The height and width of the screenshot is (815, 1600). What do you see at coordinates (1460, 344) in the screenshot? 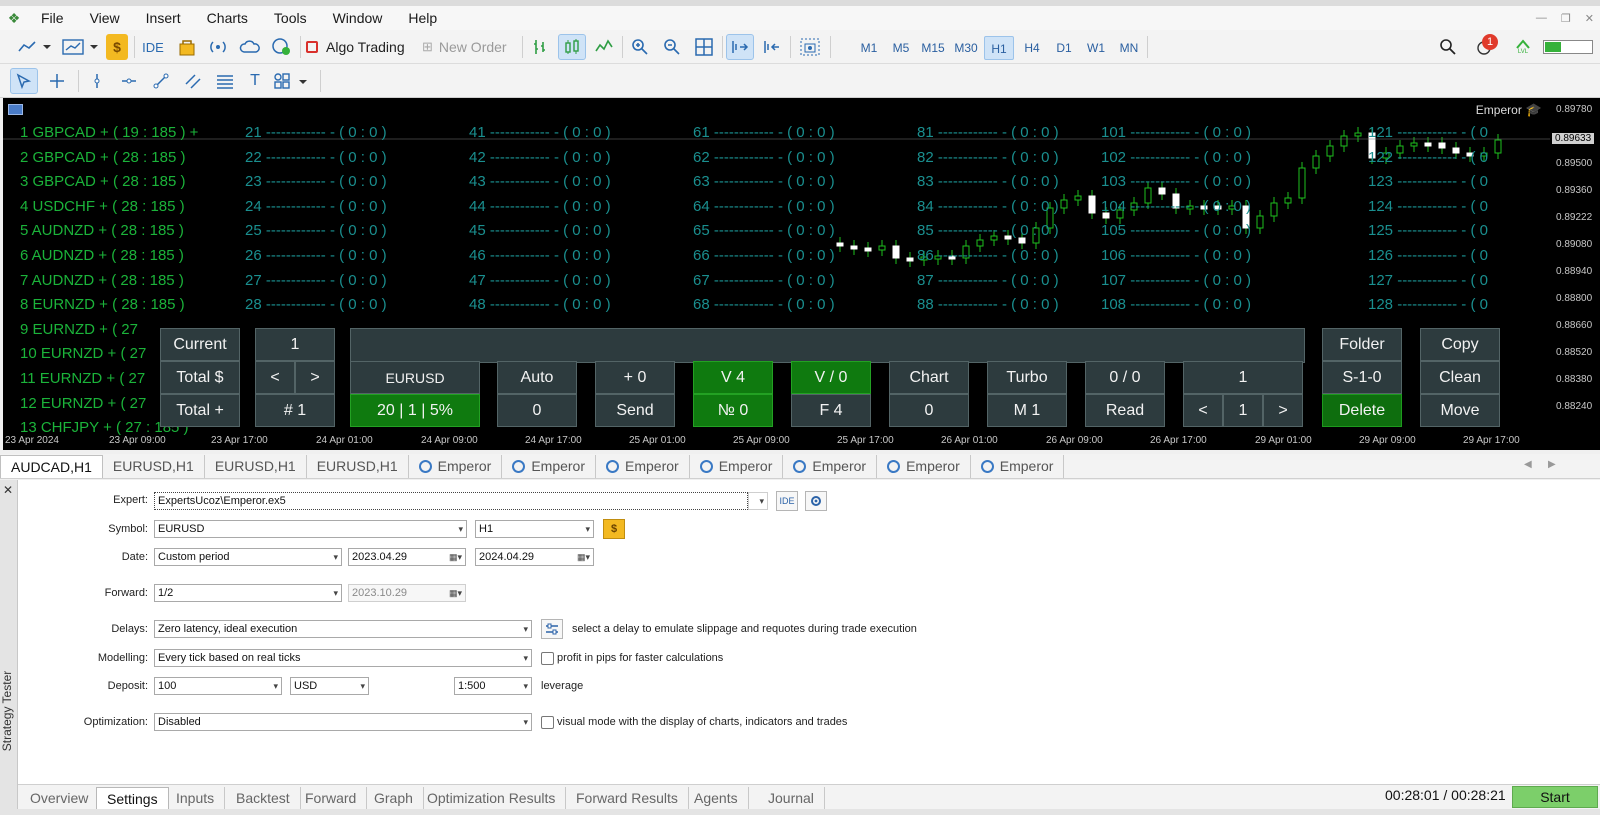
I see `copy-button: Copy` at bounding box center [1460, 344].